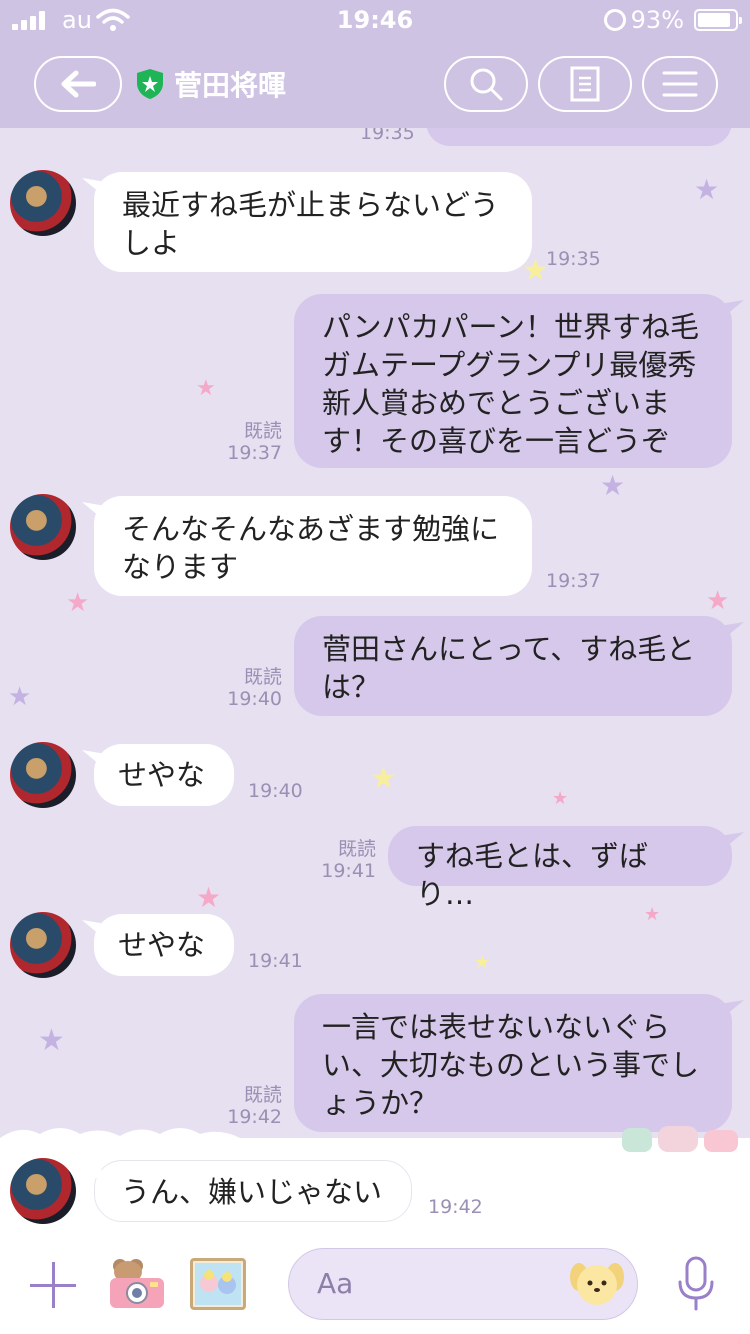  Describe the element at coordinates (375, 20) in the screenshot. I see `status-bar: au 19:46 93%` at that location.